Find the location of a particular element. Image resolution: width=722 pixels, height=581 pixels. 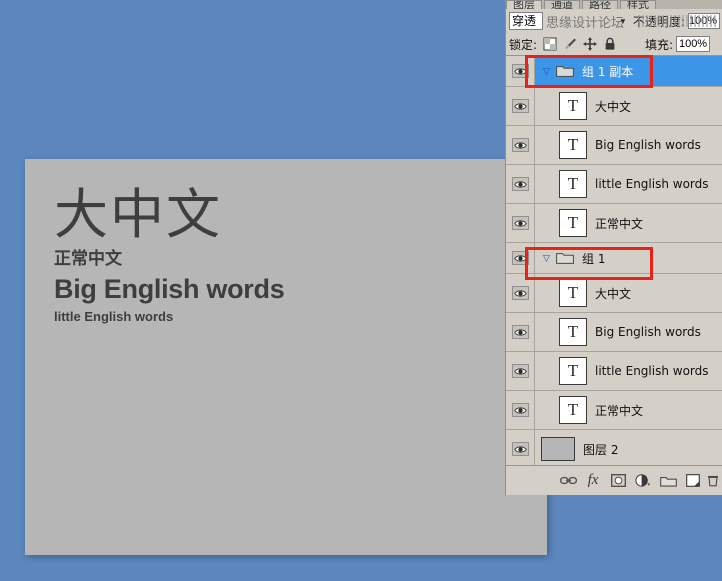

new-group-icon is located at coordinates (668, 481).